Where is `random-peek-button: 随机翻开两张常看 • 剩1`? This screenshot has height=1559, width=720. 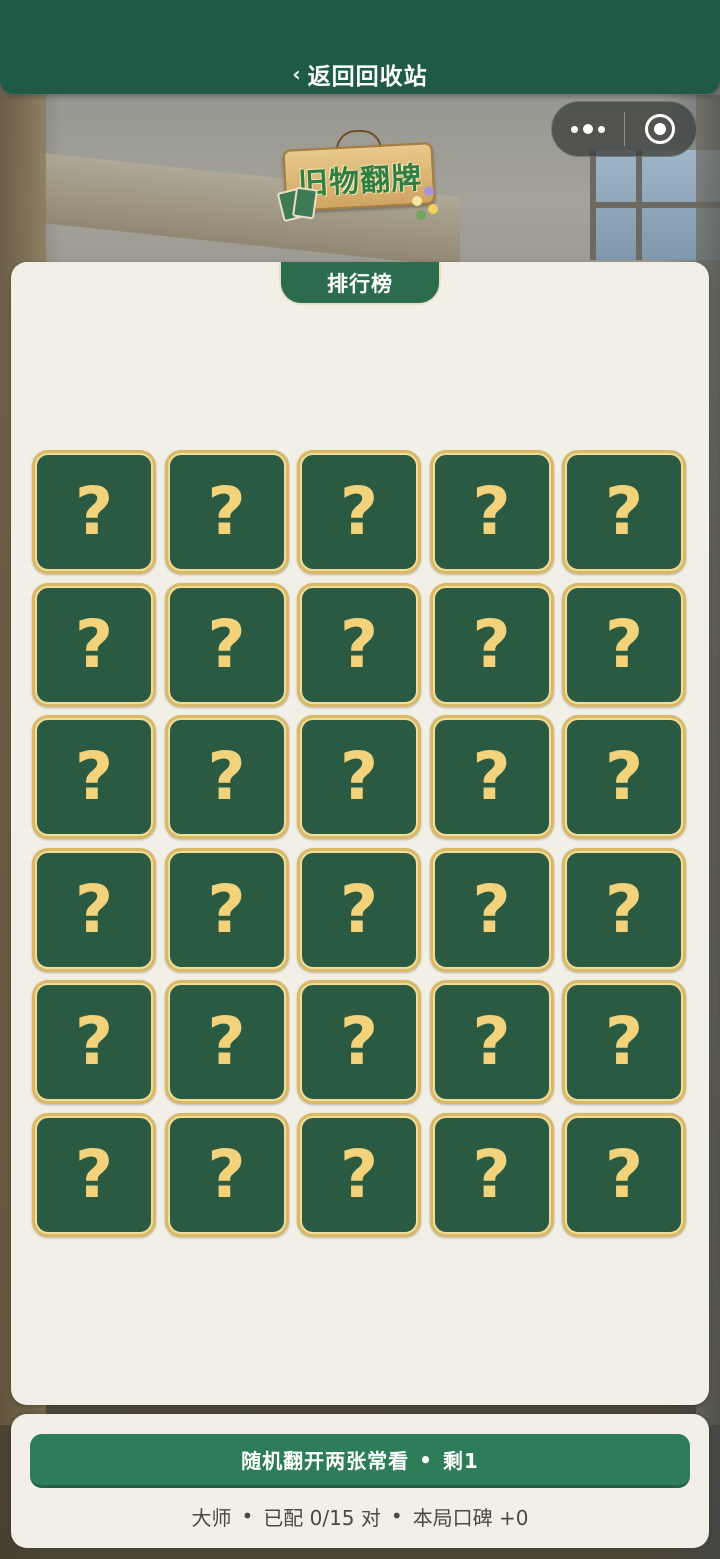 random-peek-button: 随机翻开两张常看 • 剩1 is located at coordinates (360, 1461).